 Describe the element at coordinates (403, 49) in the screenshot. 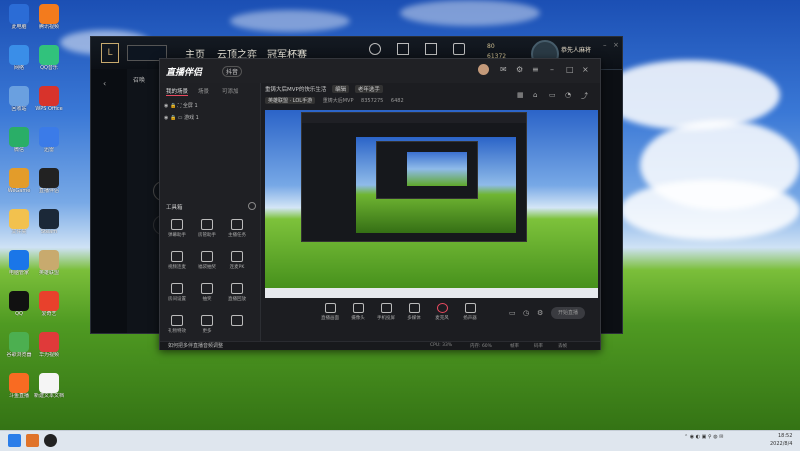

I see `collection-icon` at that location.